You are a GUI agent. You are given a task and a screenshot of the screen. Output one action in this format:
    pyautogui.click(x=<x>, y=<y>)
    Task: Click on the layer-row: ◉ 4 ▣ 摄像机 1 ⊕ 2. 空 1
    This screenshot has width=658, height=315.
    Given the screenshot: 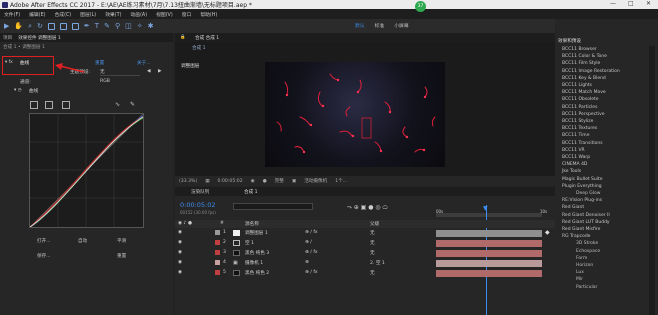 What is the action you would take?
    pyautogui.click(x=302, y=263)
    